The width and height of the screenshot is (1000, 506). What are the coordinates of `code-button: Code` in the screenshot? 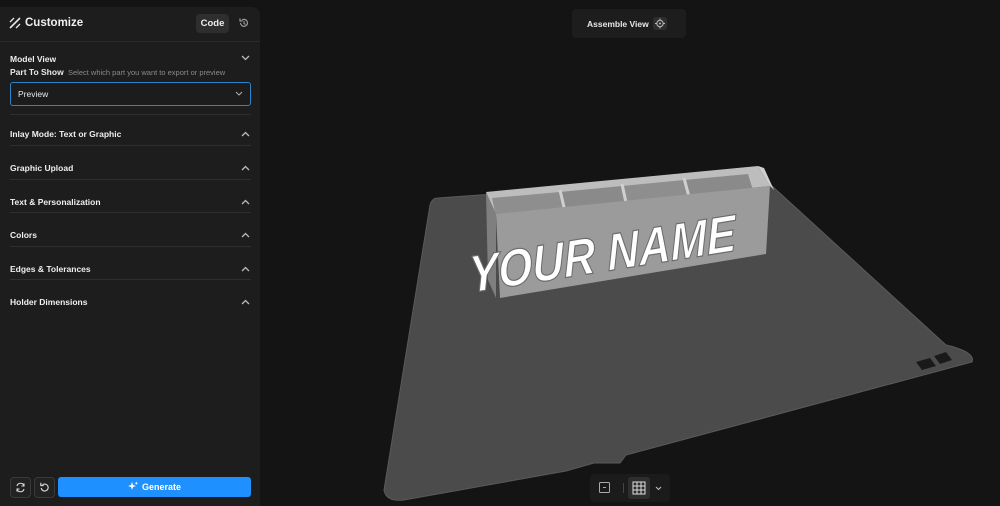 It's located at (212, 23).